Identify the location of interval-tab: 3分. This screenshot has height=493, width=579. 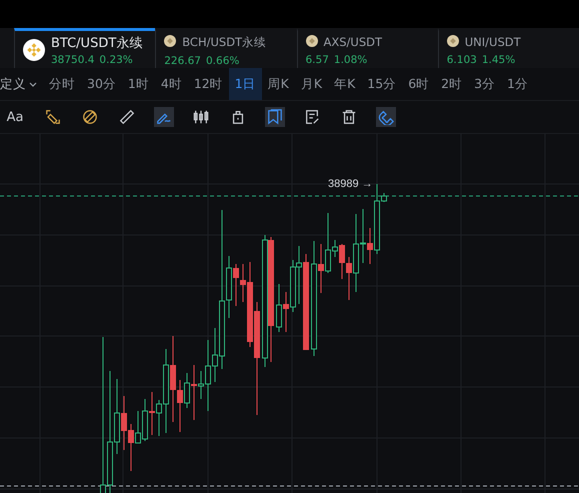
(485, 84).